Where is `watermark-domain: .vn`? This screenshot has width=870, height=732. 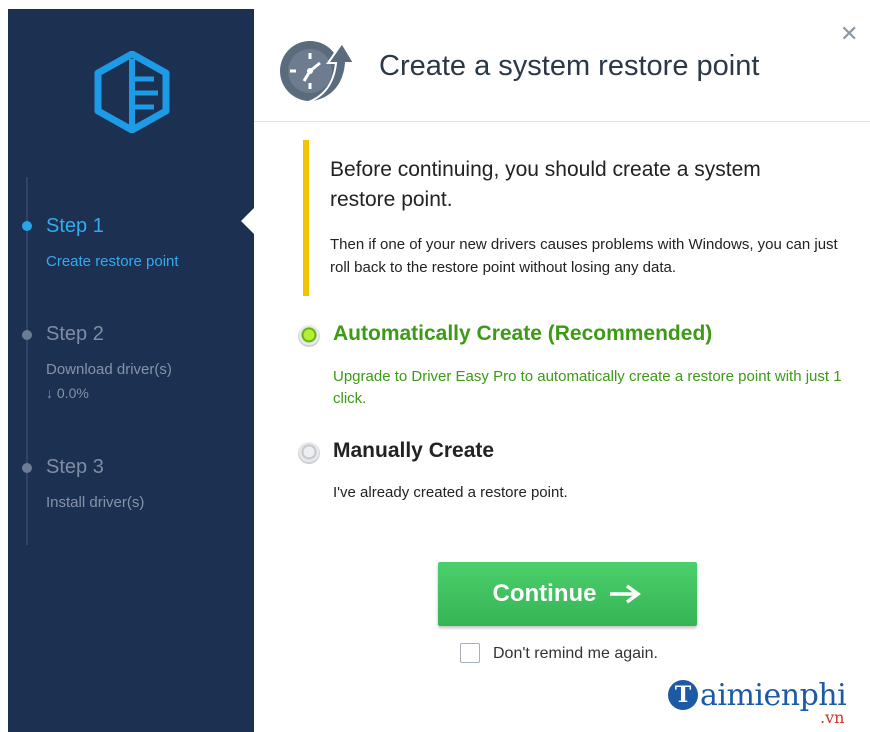 watermark-domain: .vn is located at coordinates (832, 717).